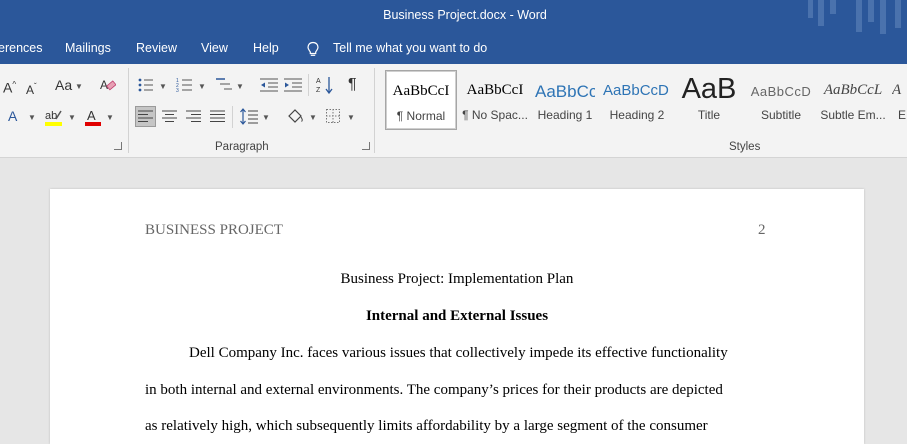 The width and height of the screenshot is (907, 444). What do you see at coordinates (217, 116) in the screenshot?
I see `justify-icon` at bounding box center [217, 116].